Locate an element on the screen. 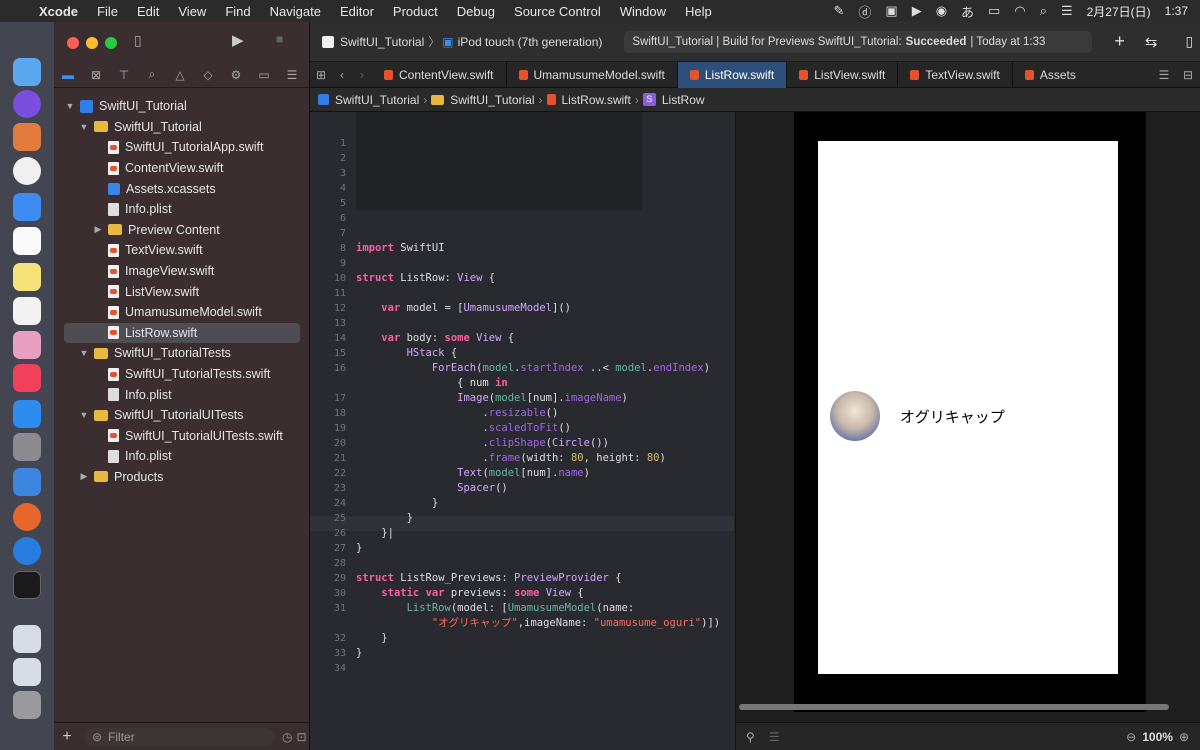 The width and height of the screenshot is (1200, 750). navigator-row: UmamusumeModel.swift is located at coordinates (182, 312).